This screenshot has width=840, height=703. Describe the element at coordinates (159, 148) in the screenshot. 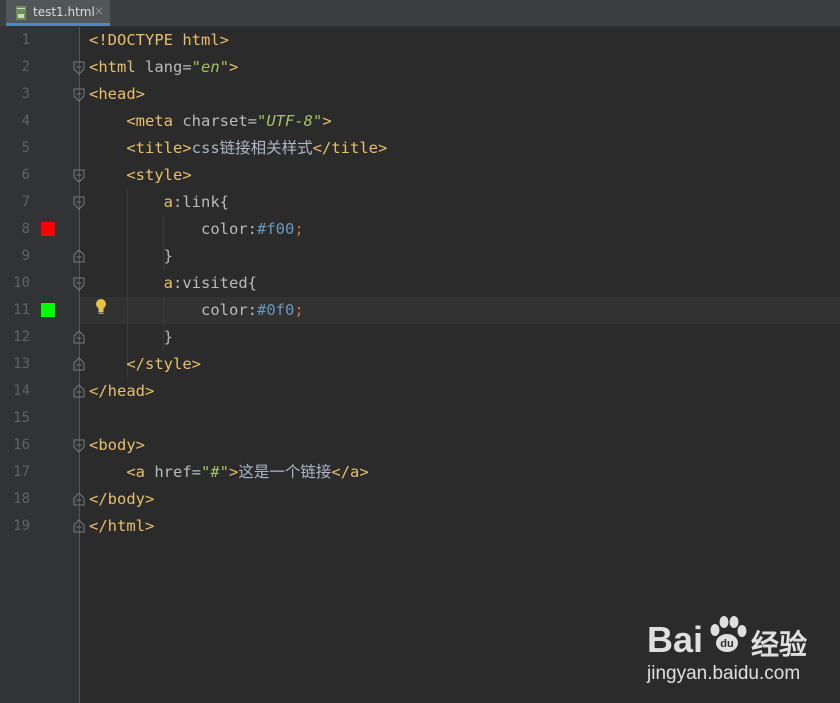

I see `tag-open: <title>` at that location.